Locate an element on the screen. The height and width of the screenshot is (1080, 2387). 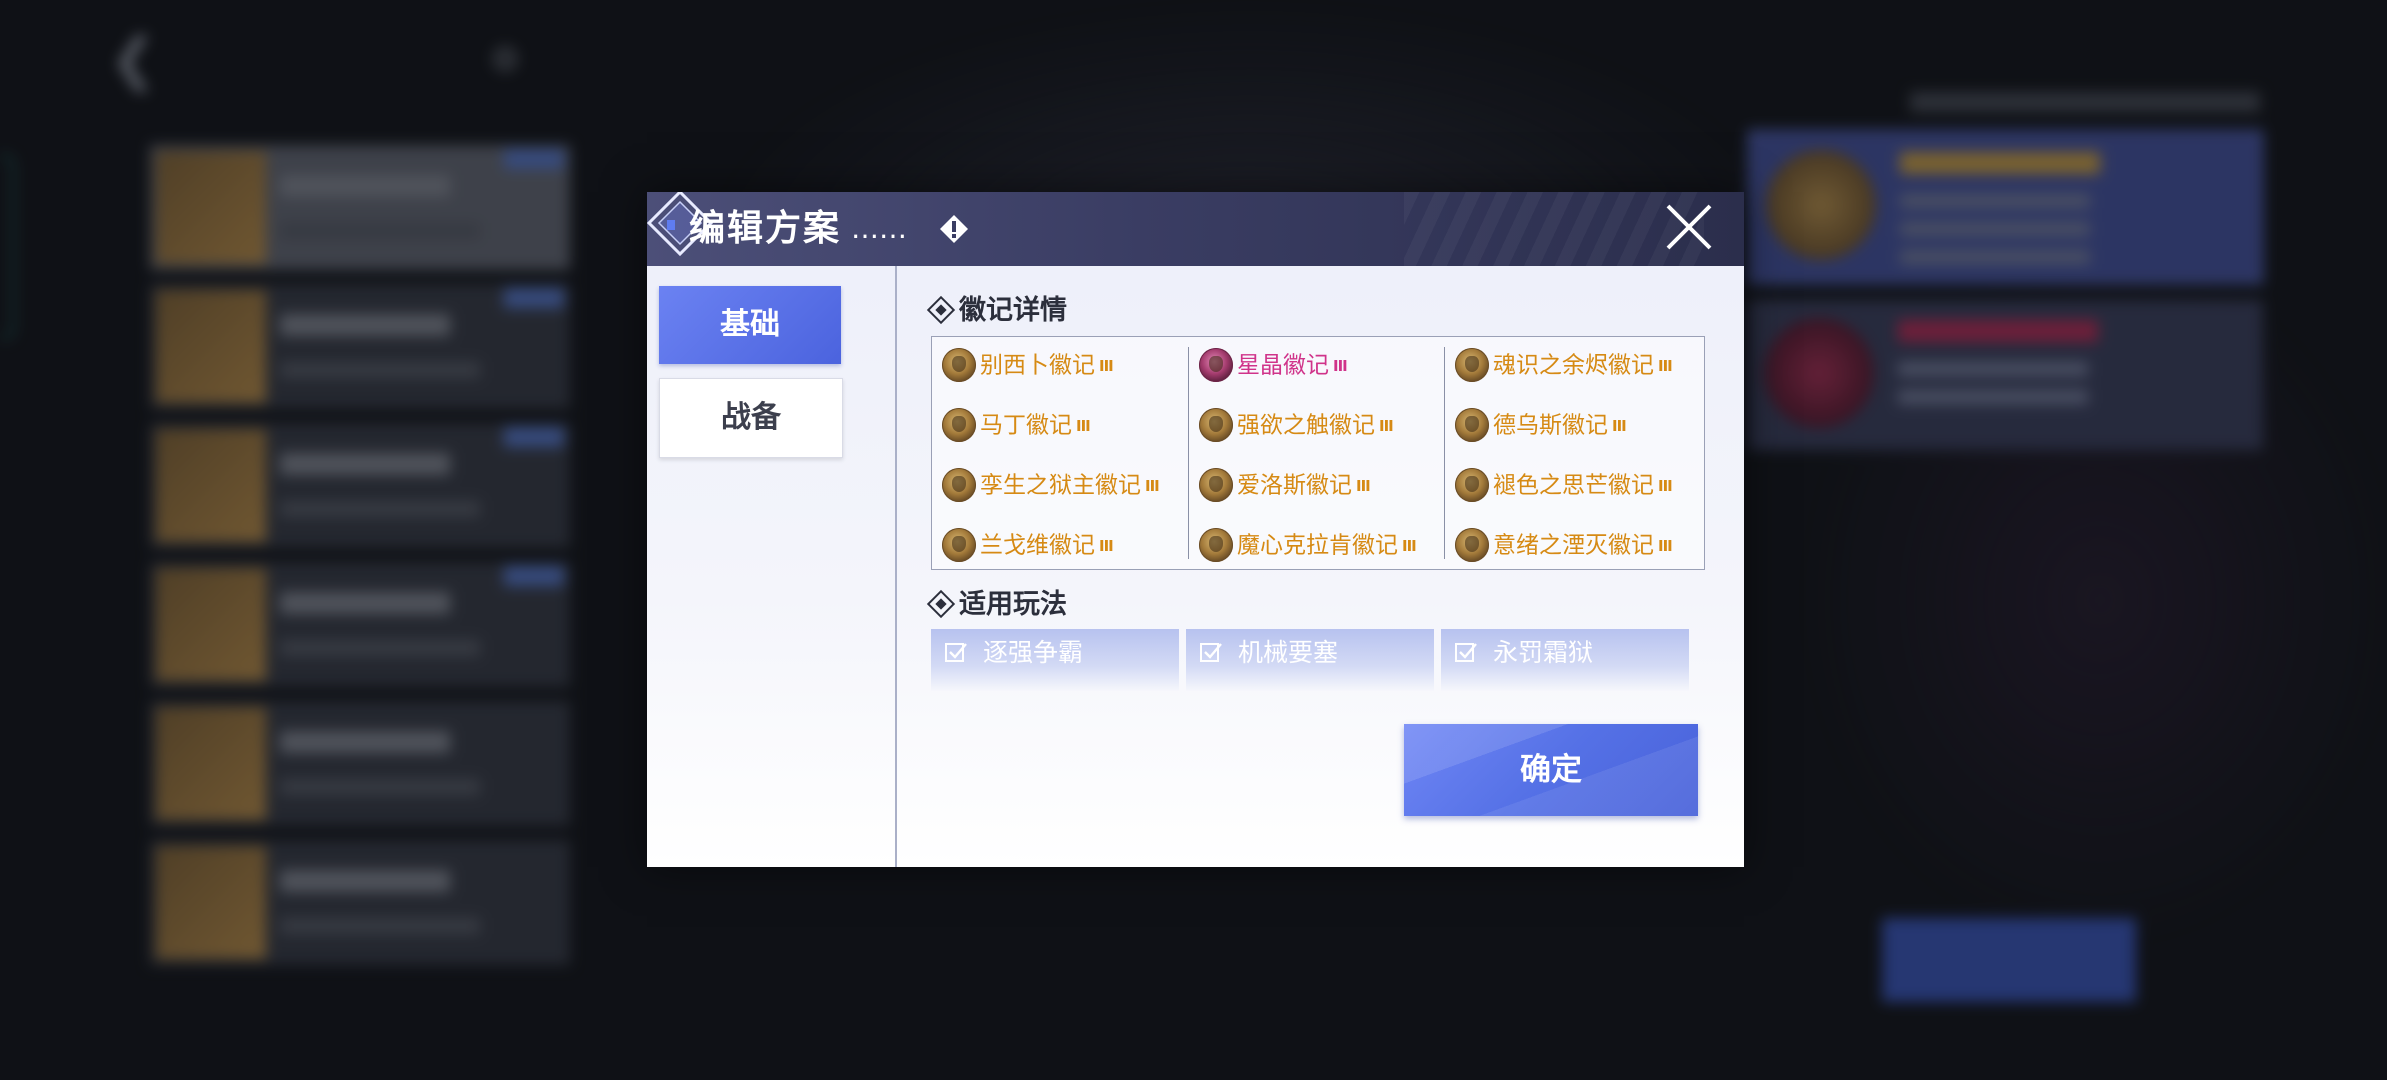
emblem-column: 星晶徽记 III 强欲之触徽记 III 爱洛斯徽记 III 魔心克拉肯徽记 III is located at coordinates (1316, 454).